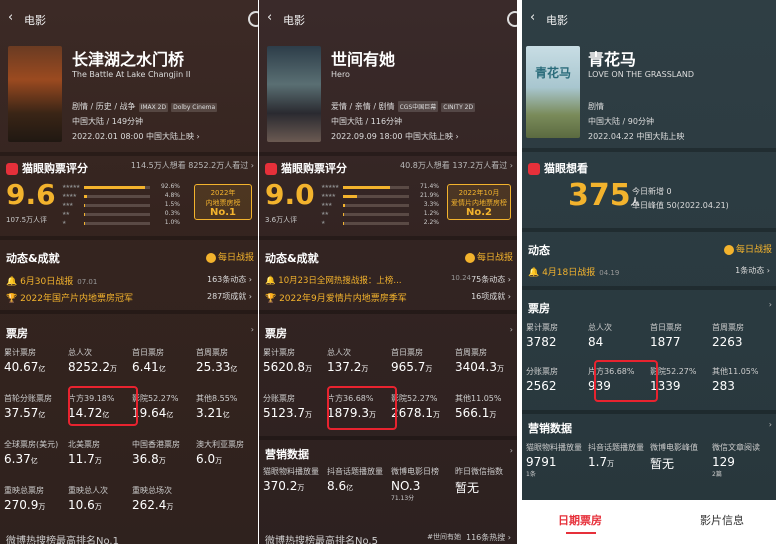 The image size is (776, 544). What do you see at coordinates (145, 459) in the screenshot?
I see `stat-number: 36.8` at bounding box center [145, 459].